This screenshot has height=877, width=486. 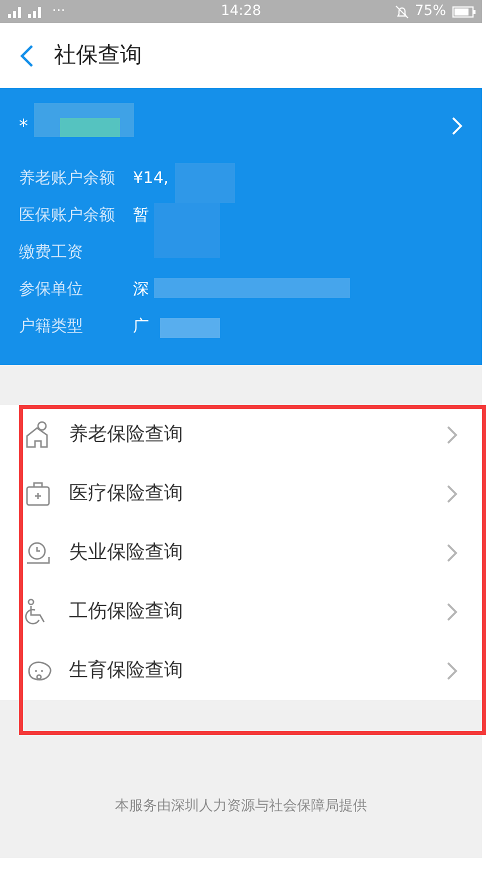 I want to click on field-label: 户籍类型, so click(x=51, y=326).